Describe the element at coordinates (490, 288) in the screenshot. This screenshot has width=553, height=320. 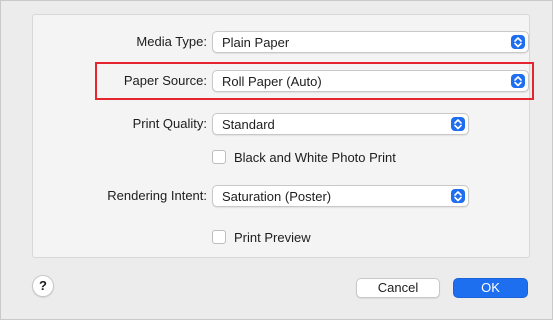
I see `ok-button: OK` at that location.